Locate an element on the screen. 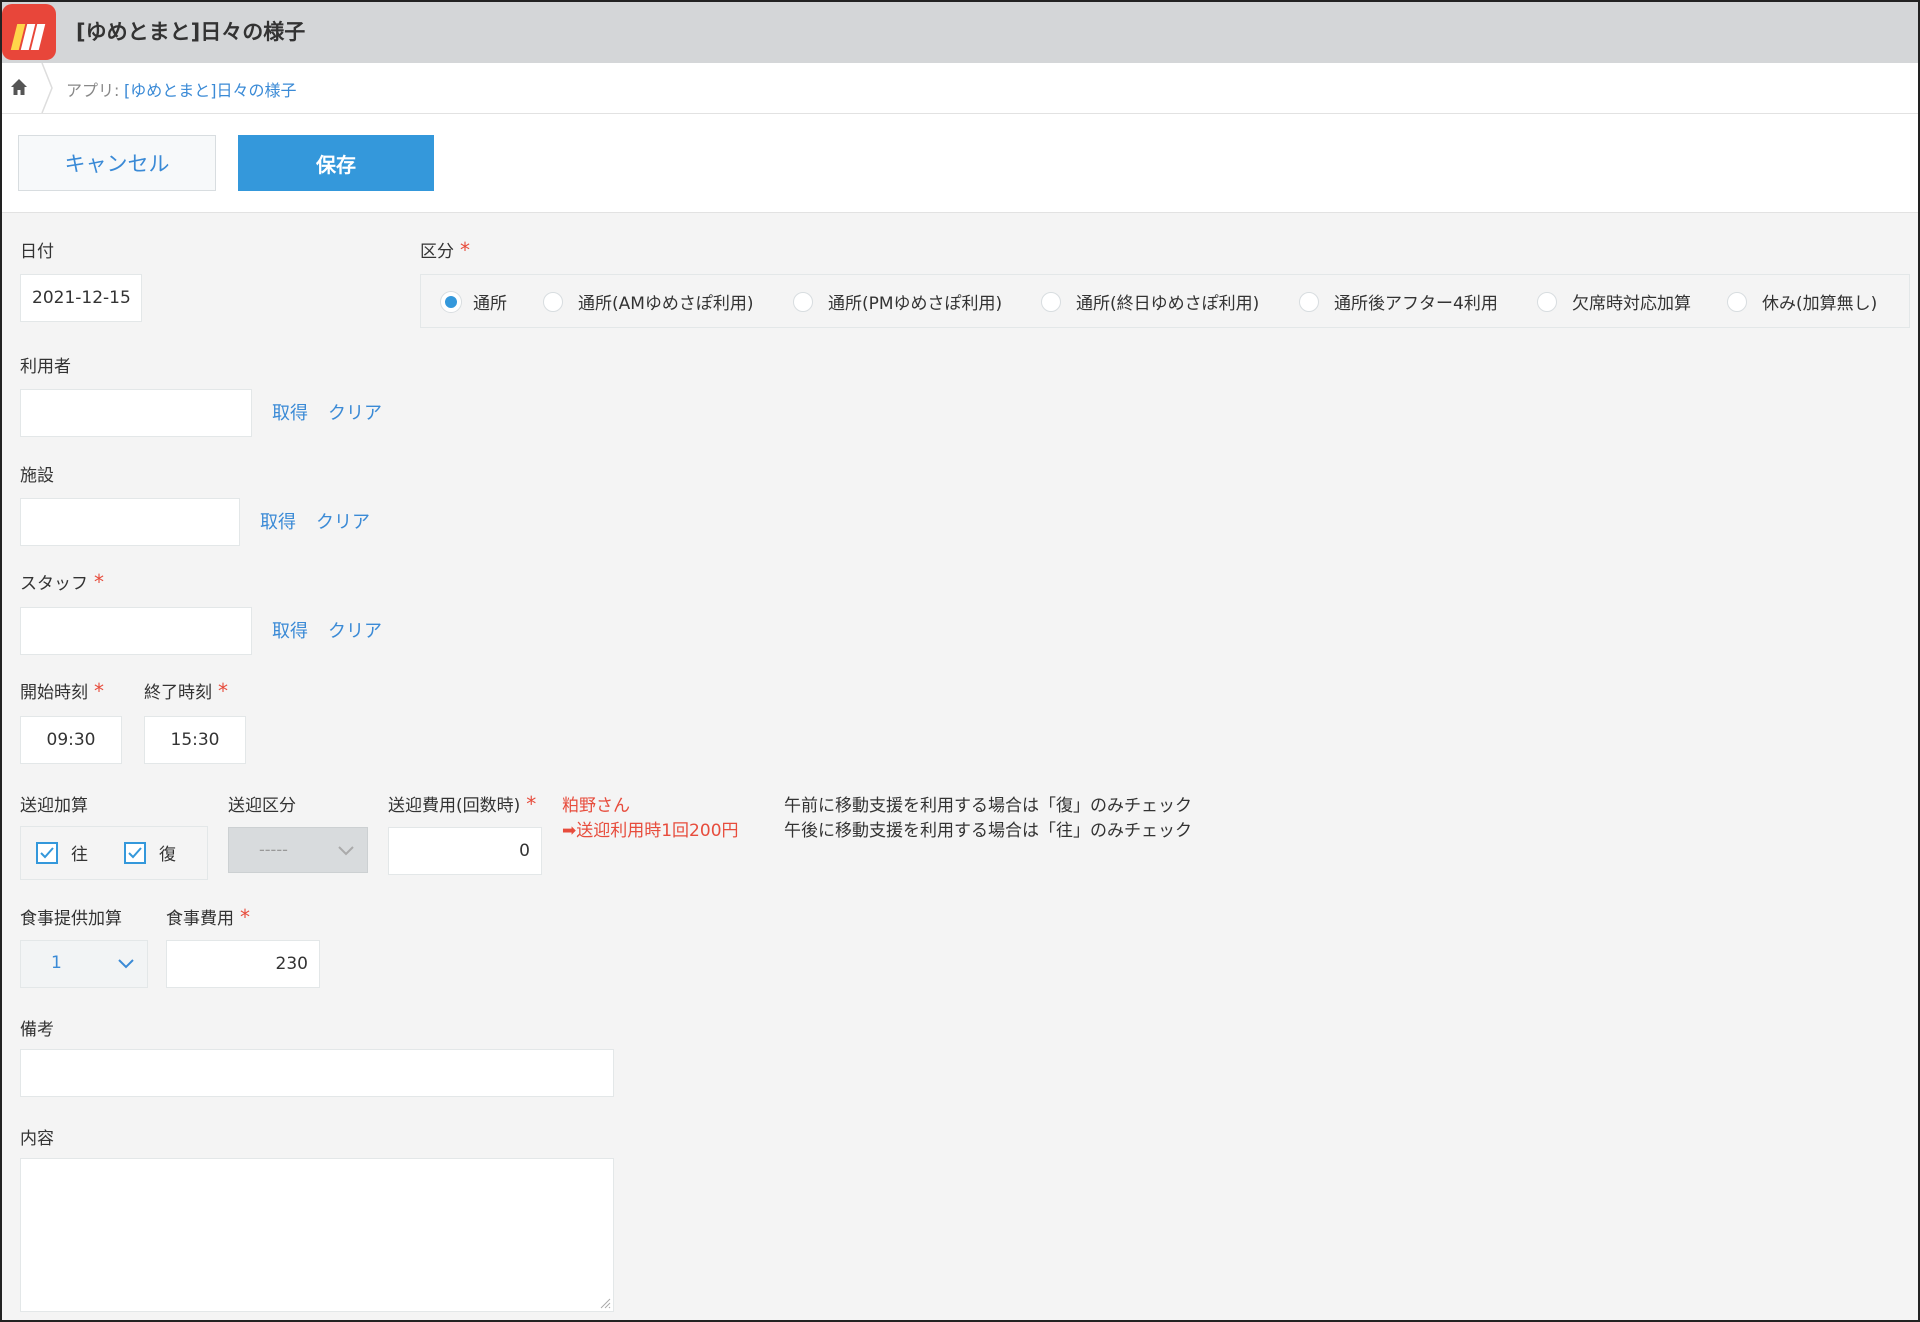 Image resolution: width=1920 pixels, height=1322 pixels. breadcrumb: アプリ: [ゆめとまと]日々の様子 is located at coordinates (960, 88).